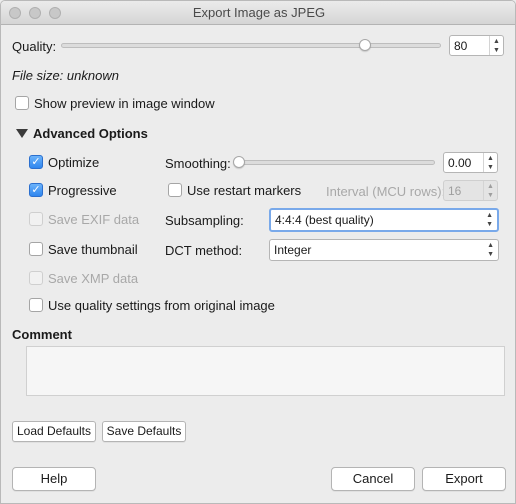 The image size is (516, 504). I want to click on subsampling-dropdown: 4:4:4 (best quality) ▲ ▼, so click(384, 220).